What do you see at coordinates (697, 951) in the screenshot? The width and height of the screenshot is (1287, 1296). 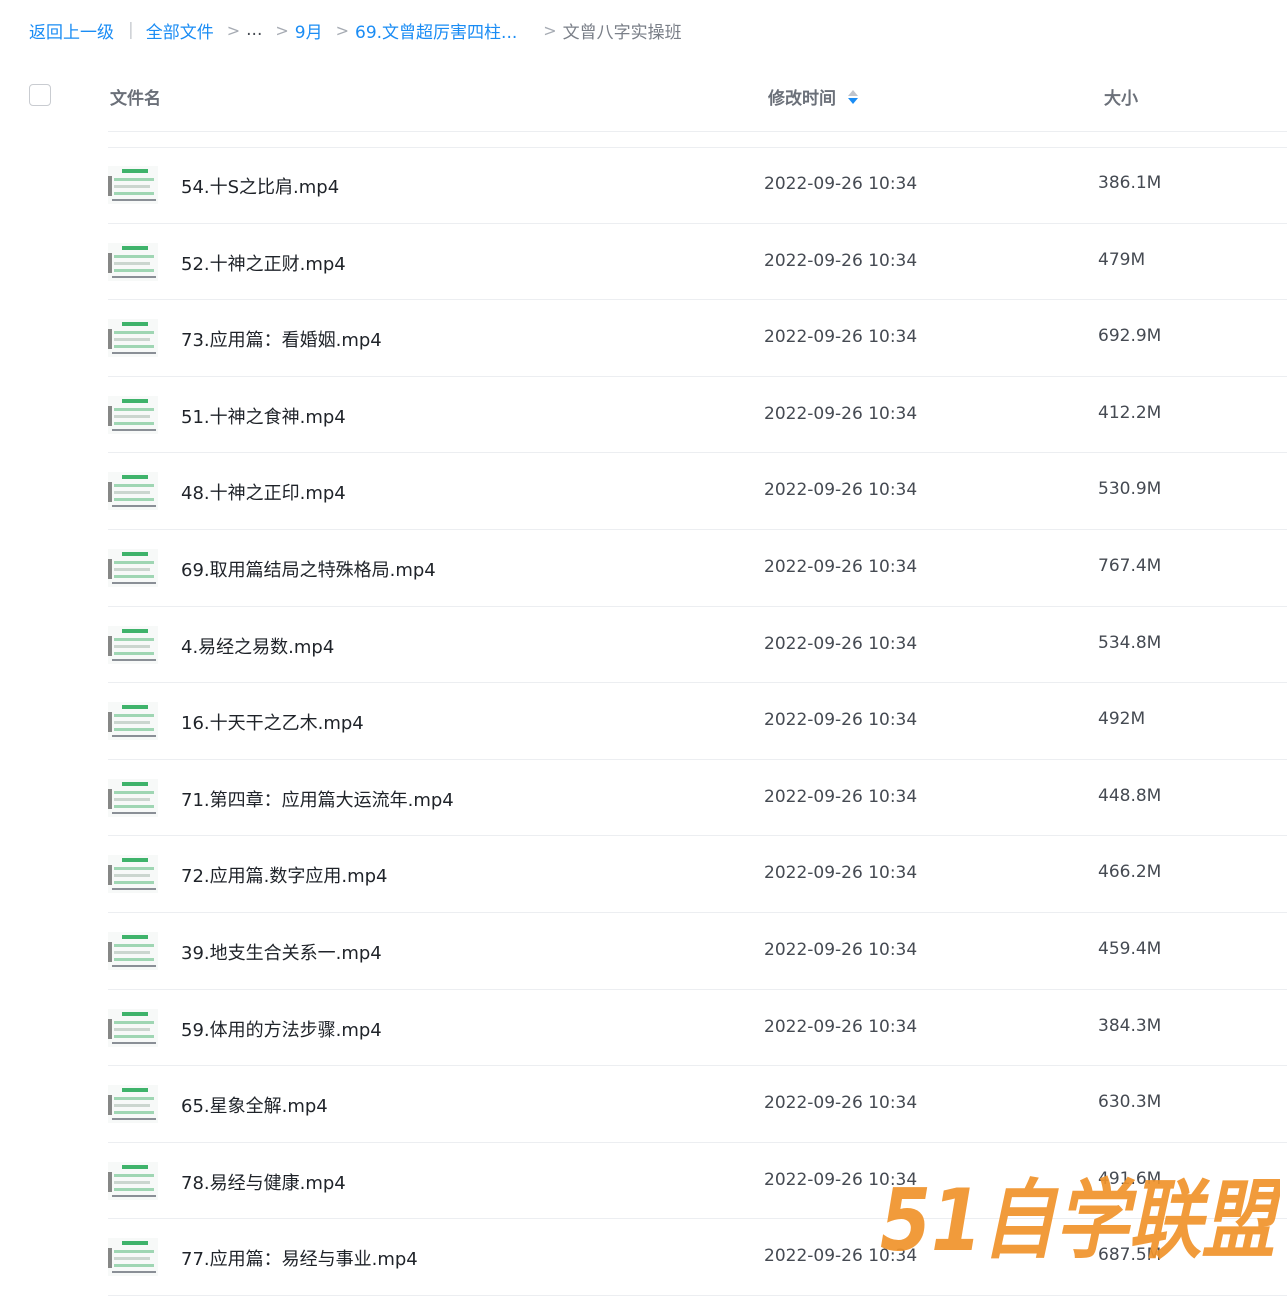 I see `file-row: 39.地支生合关系一.mp4 2022-09-26 10:34 459.4M` at bounding box center [697, 951].